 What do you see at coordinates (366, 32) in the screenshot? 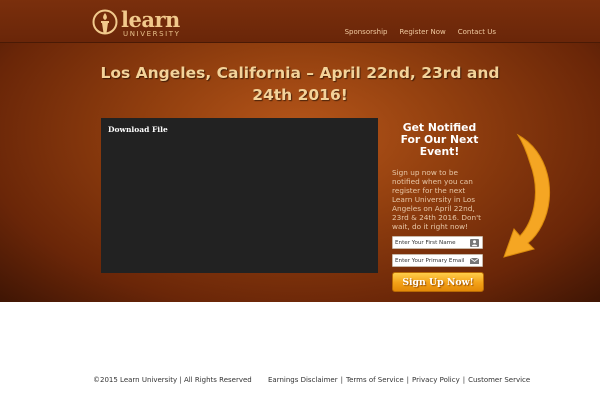
I see `nav-sponsorship: Sponsorship` at bounding box center [366, 32].